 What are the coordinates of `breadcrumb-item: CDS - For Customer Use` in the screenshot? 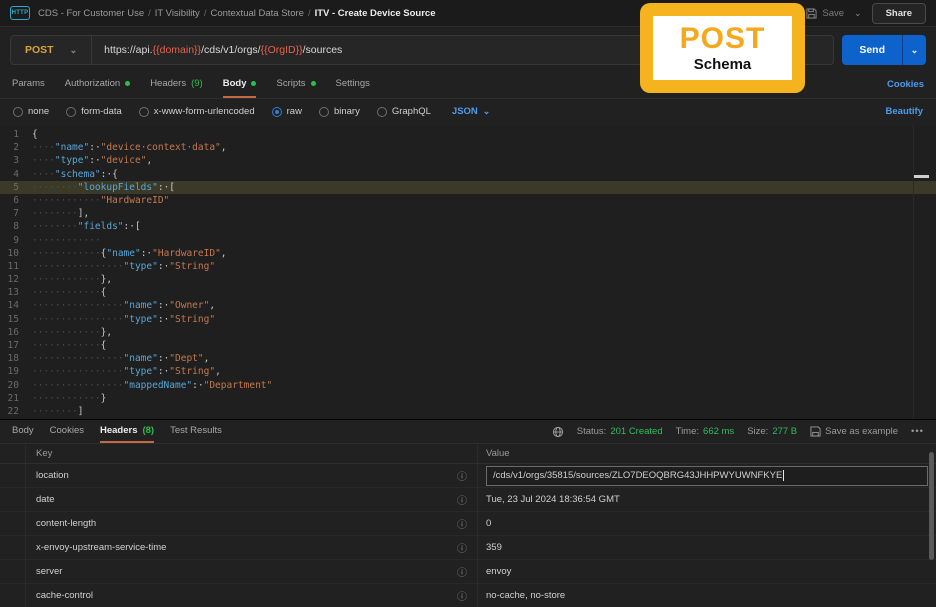 It's located at (91, 13).